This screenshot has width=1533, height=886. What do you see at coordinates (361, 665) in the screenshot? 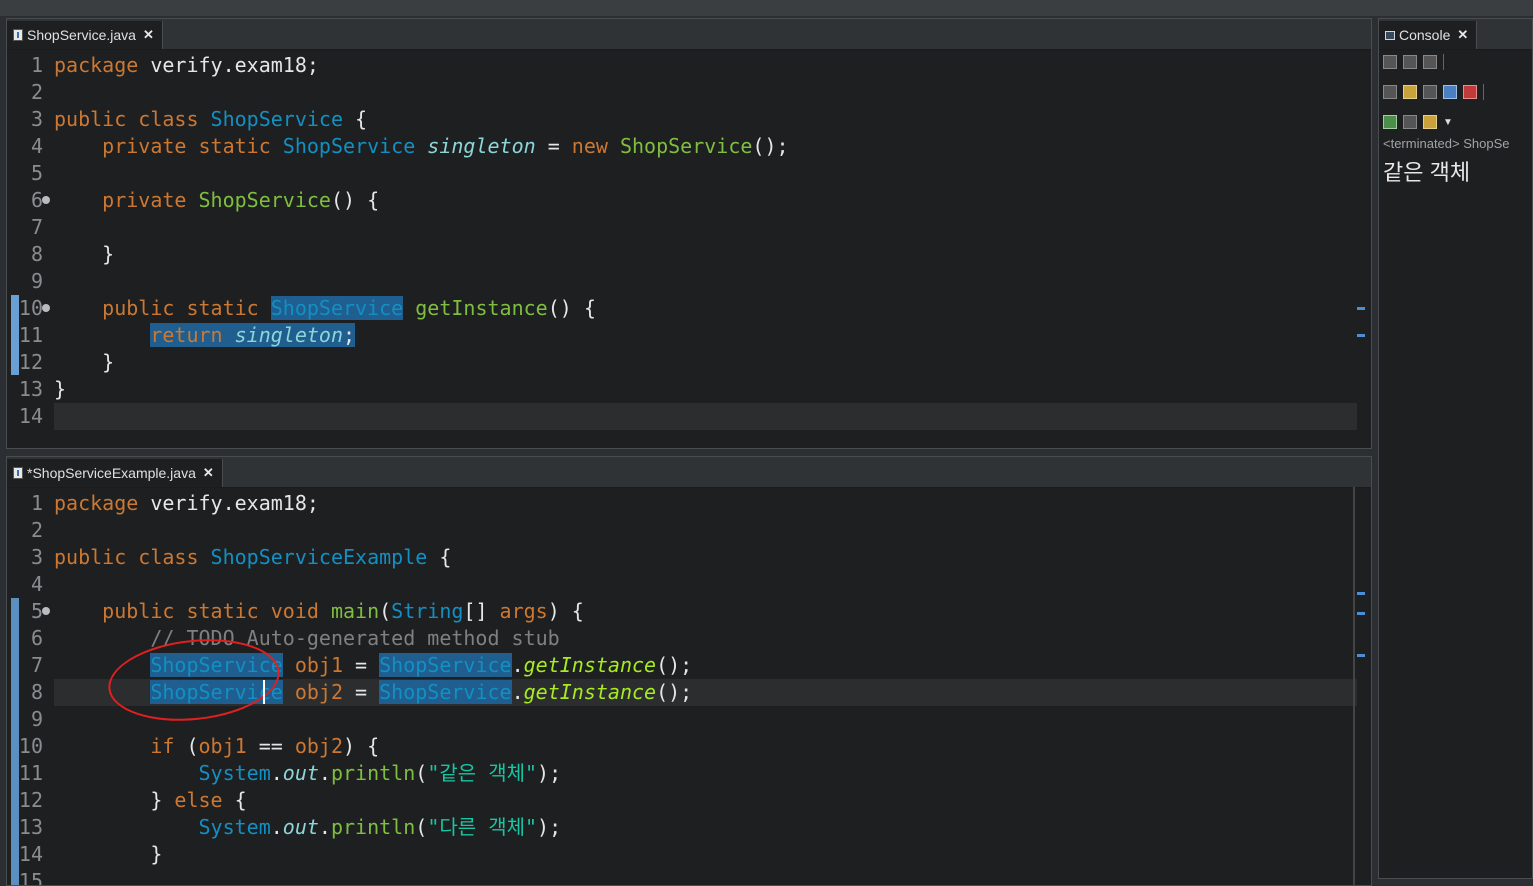
I see `code-token: =` at bounding box center [361, 665].